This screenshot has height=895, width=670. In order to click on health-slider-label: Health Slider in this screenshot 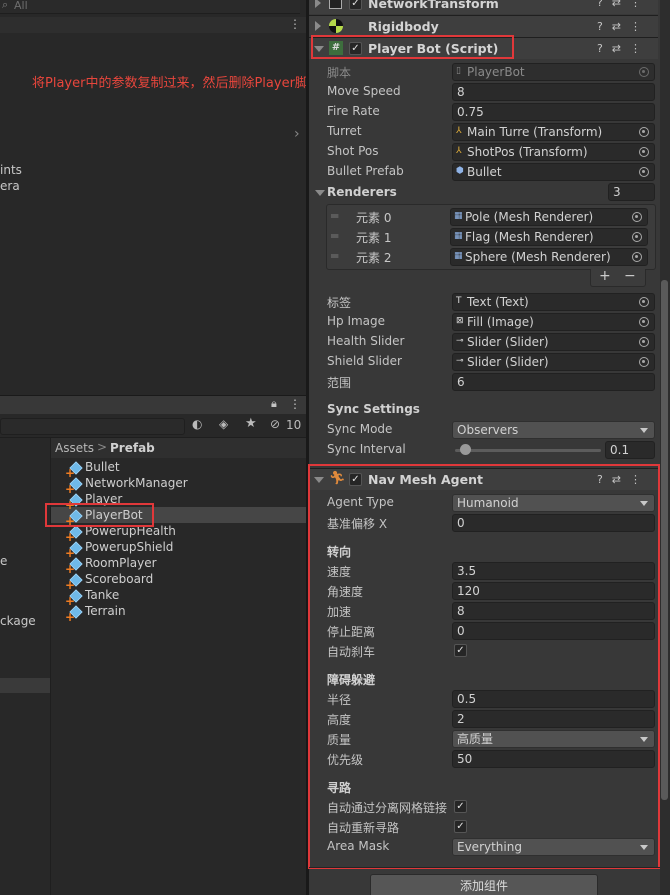, I will do `click(366, 341)`.